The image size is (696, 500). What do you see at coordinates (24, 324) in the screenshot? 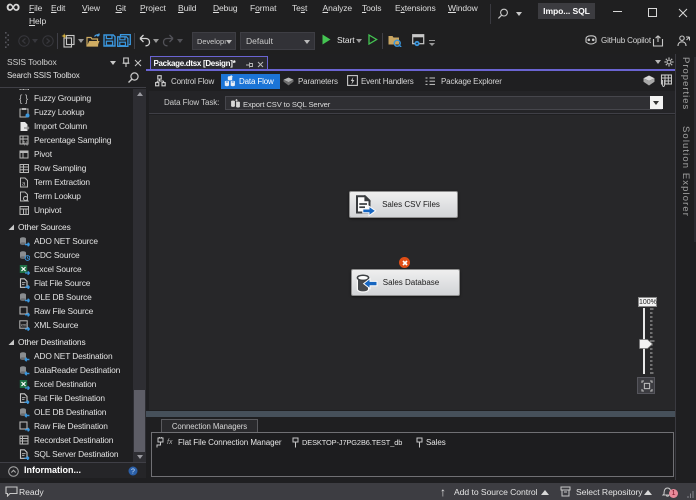
I see `svg-text: xml` at bounding box center [24, 324].